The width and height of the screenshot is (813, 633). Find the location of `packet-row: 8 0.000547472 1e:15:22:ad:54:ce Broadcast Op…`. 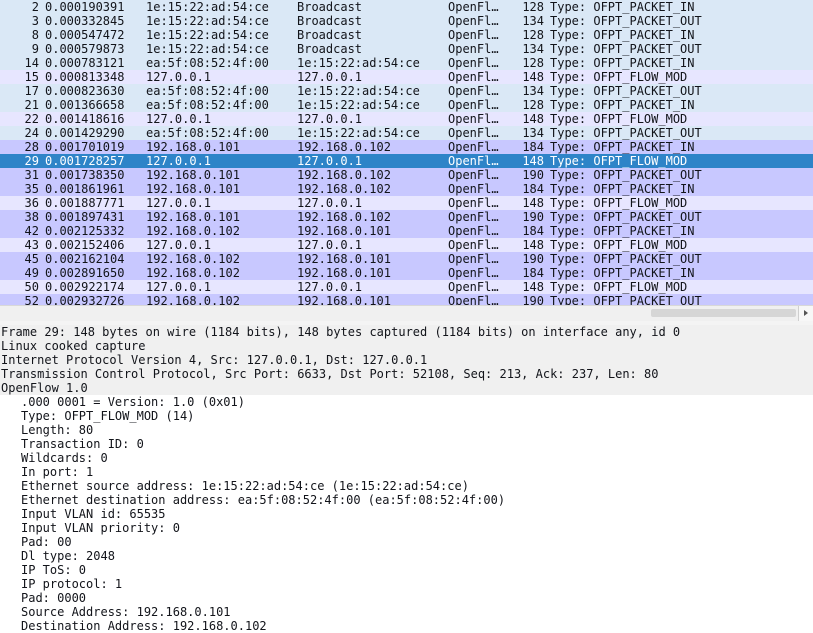

packet-row: 8 0.000547472 1e:15:22:ad:54:ce Broadcast Op… is located at coordinates (406, 35).